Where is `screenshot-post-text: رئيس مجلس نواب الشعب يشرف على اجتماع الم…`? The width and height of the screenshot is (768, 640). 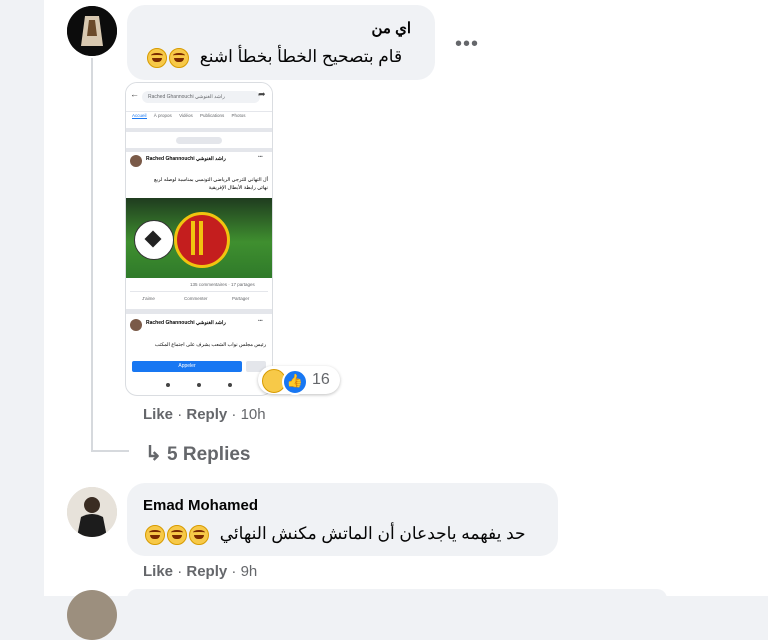
screenshot-post-text: رئيس مجلس نواب الشعب يشرف على اجتماع الم… is located at coordinates (210, 345).